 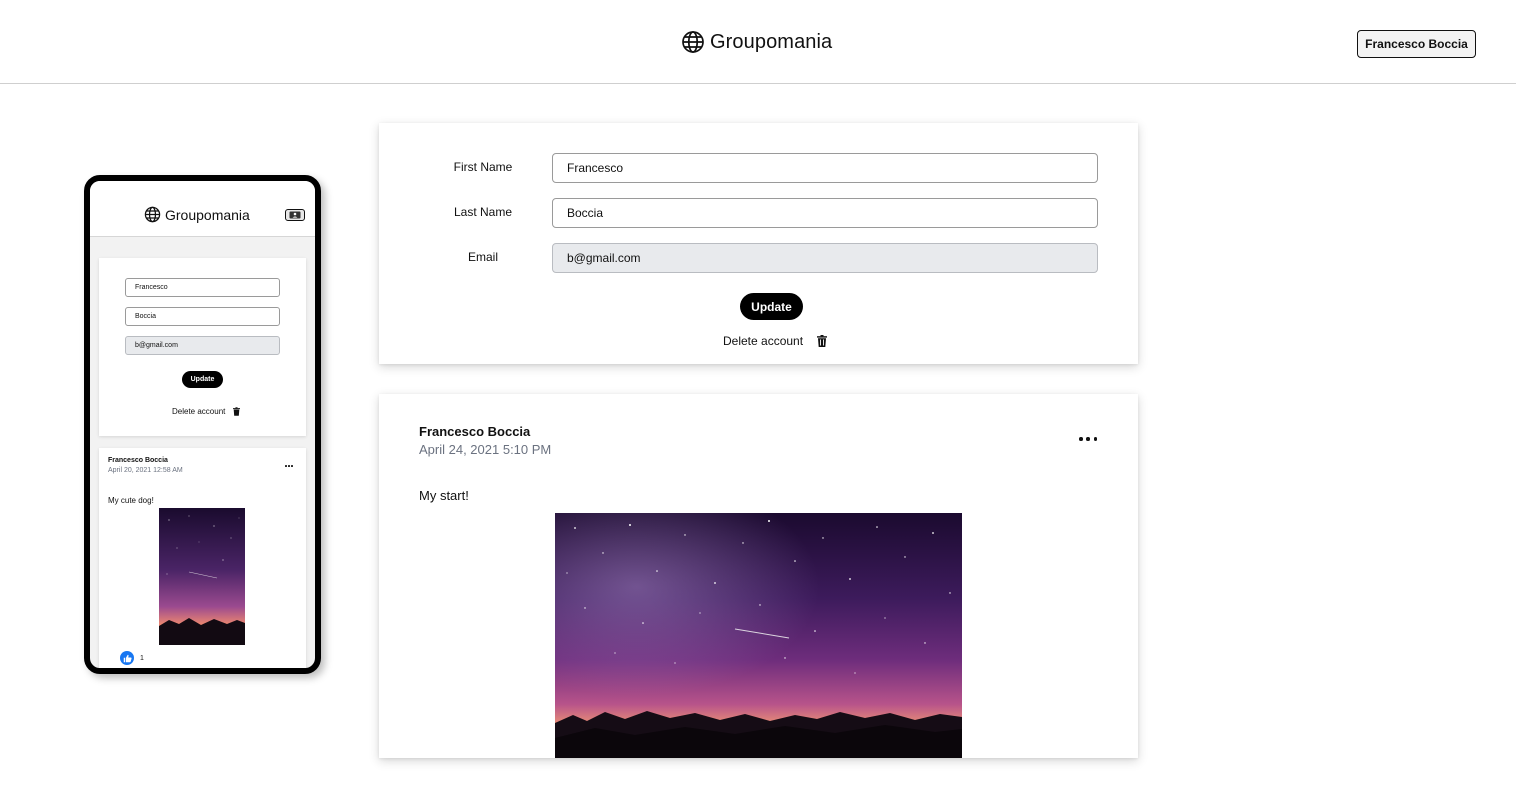 I want to click on mobile-user-button, so click(x=295, y=215).